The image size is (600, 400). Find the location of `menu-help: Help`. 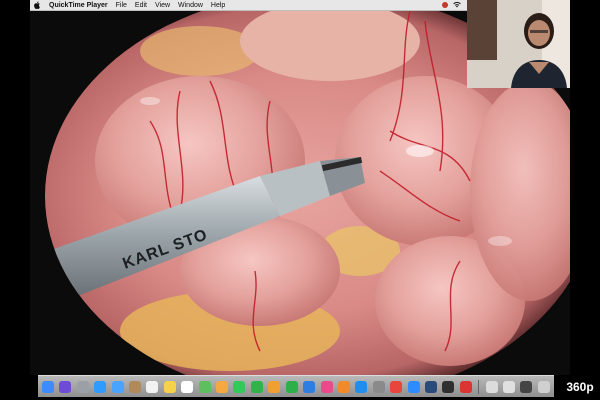

menu-help: Help is located at coordinates (218, 5).